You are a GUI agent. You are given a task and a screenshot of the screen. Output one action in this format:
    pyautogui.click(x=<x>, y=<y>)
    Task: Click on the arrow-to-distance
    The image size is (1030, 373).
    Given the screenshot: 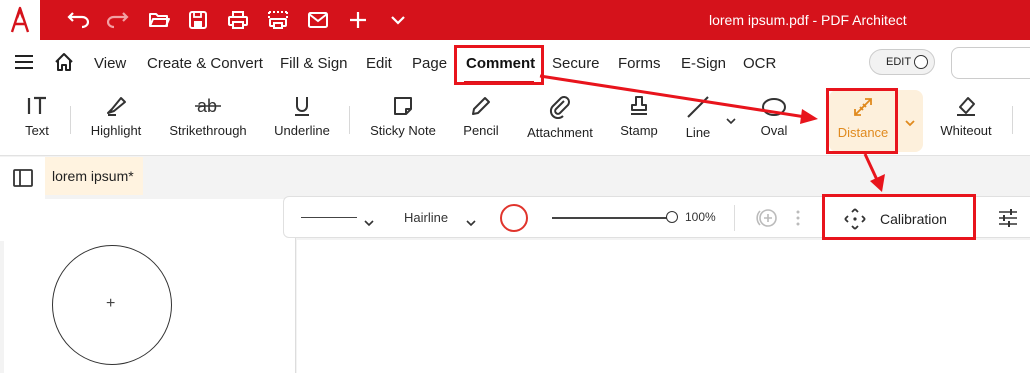 What is the action you would take?
    pyautogui.click(x=676, y=97)
    